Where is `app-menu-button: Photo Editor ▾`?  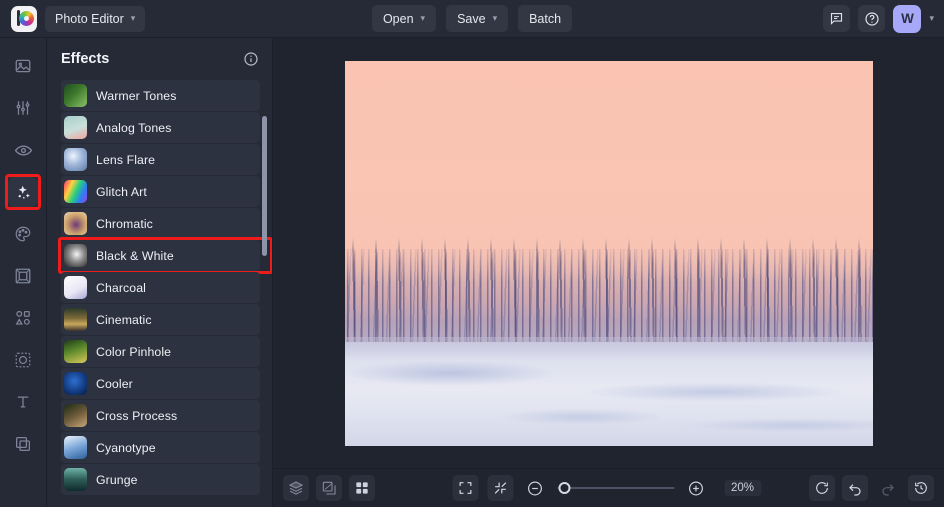 app-menu-button: Photo Editor ▾ is located at coordinates (95, 18).